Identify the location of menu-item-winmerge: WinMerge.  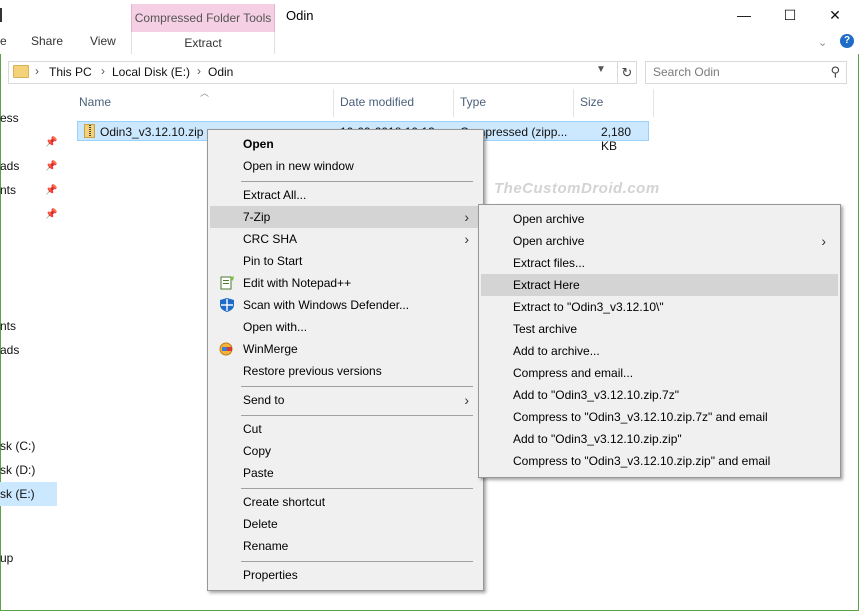
(345, 349).